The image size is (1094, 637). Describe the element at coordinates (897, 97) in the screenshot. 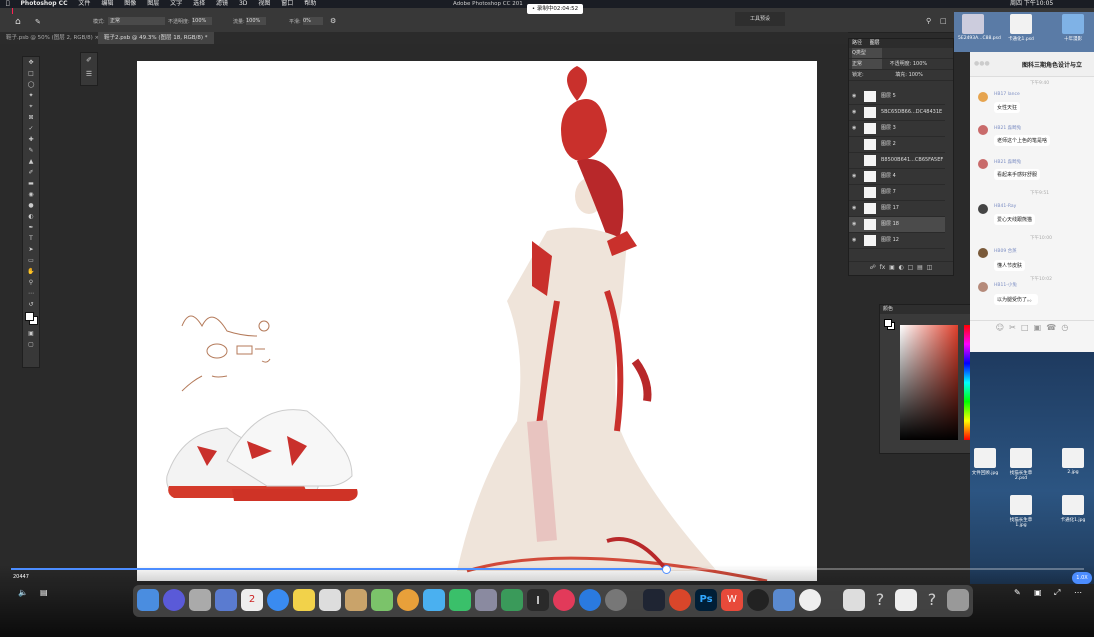

I see `layer-row: ◉ 图层 5` at that location.